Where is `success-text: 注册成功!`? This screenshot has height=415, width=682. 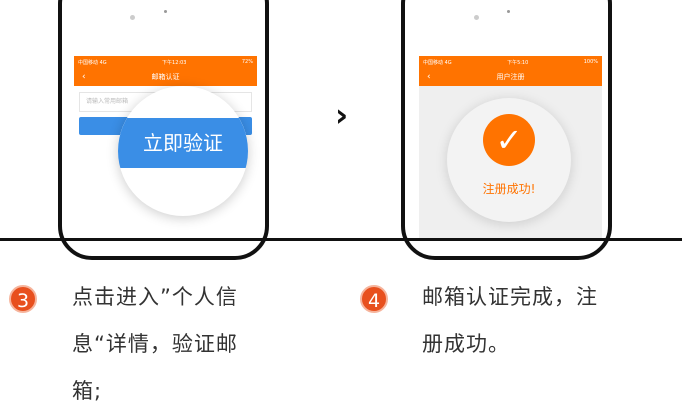 success-text: 注册成功! is located at coordinates (509, 189).